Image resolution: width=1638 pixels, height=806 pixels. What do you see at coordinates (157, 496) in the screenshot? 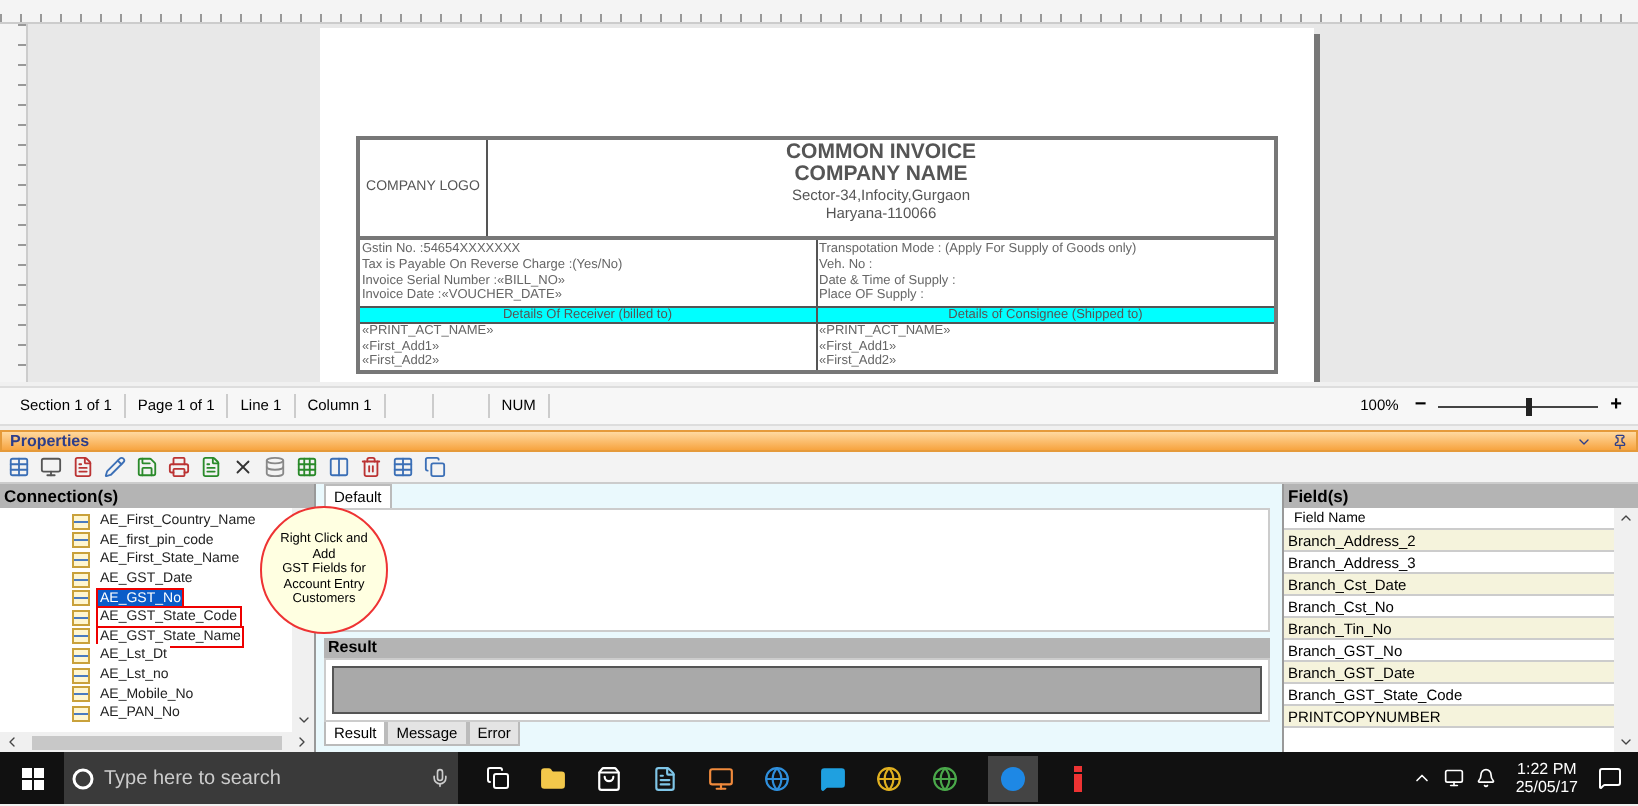
I see `connections-header: Connection(s)` at bounding box center [157, 496].